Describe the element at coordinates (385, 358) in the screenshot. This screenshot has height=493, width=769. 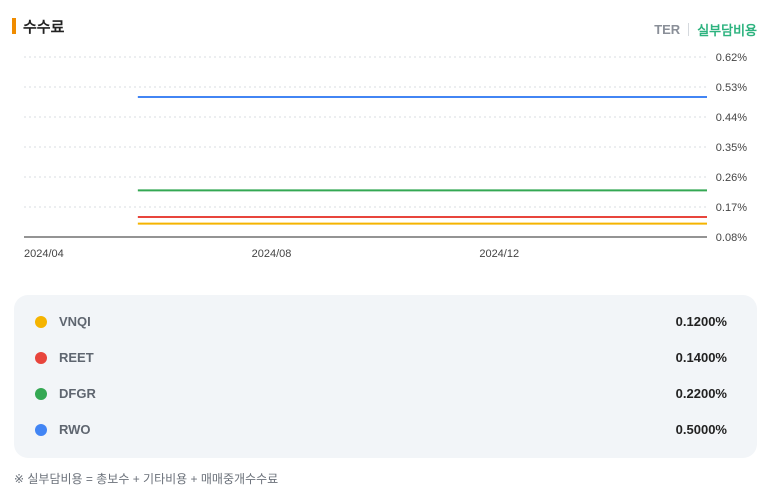
I see `legend-row: REET 0.1400%` at that location.